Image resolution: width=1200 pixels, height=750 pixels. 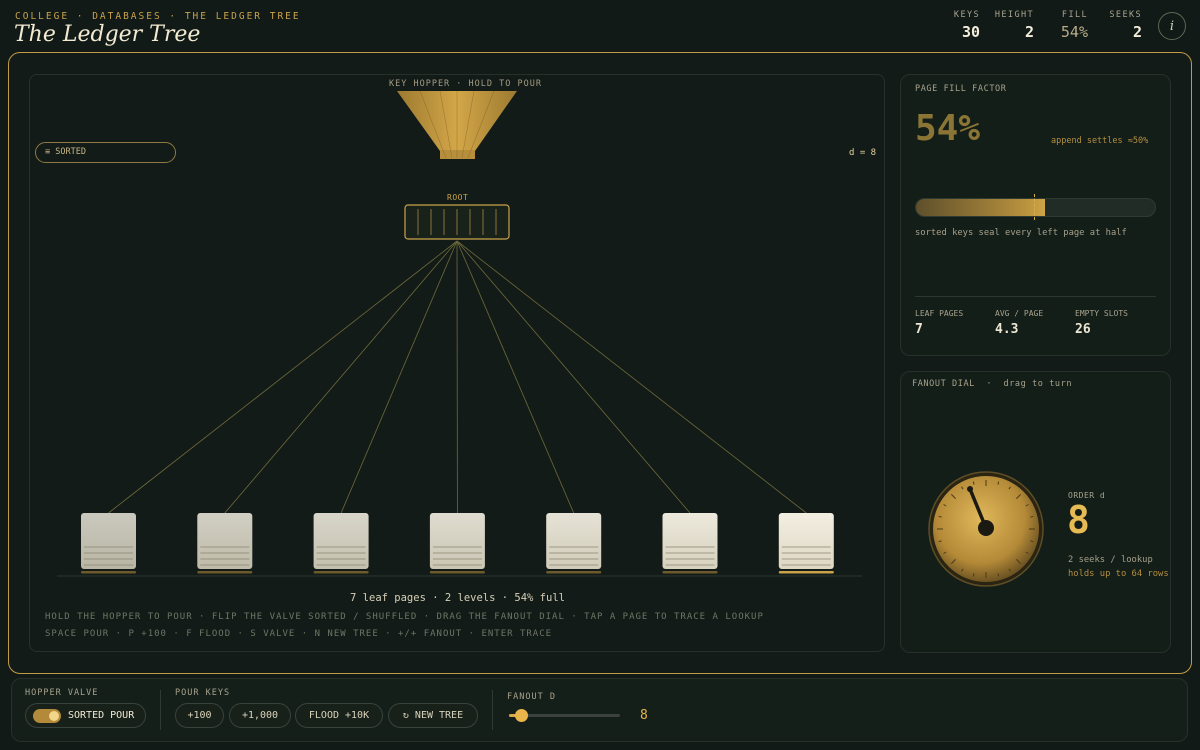 I want to click on fanout-value: 8, so click(x=644, y=715).